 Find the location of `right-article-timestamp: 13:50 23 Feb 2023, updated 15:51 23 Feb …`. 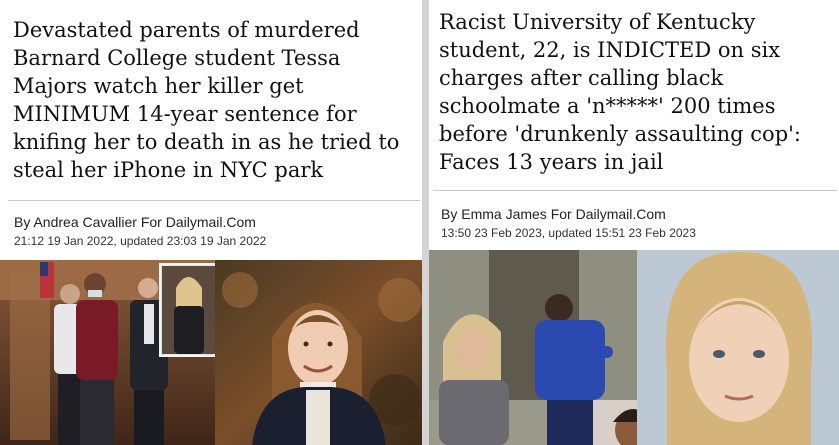

right-article-timestamp: 13:50 23 Feb 2023, updated 15:51 23 Feb … is located at coordinates (568, 233).